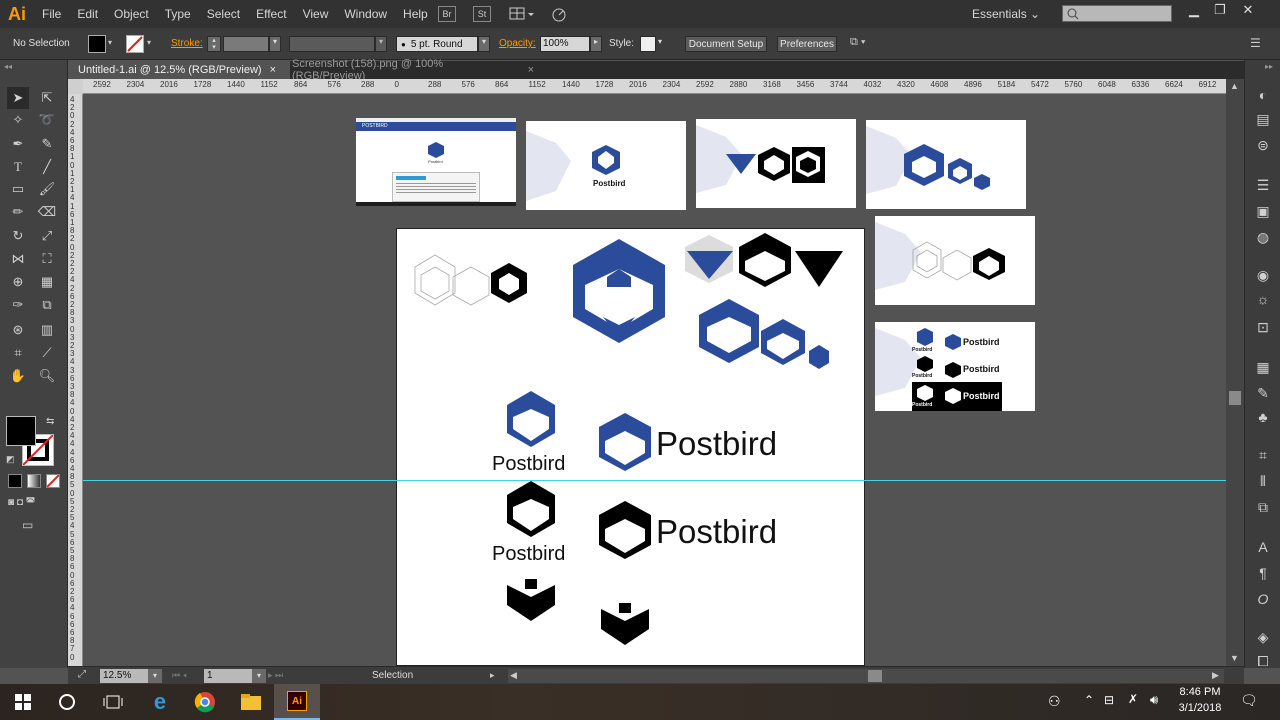 The height and width of the screenshot is (720, 1280). I want to click on stroke-dropdown-icon: ▾, so click(152, 44).